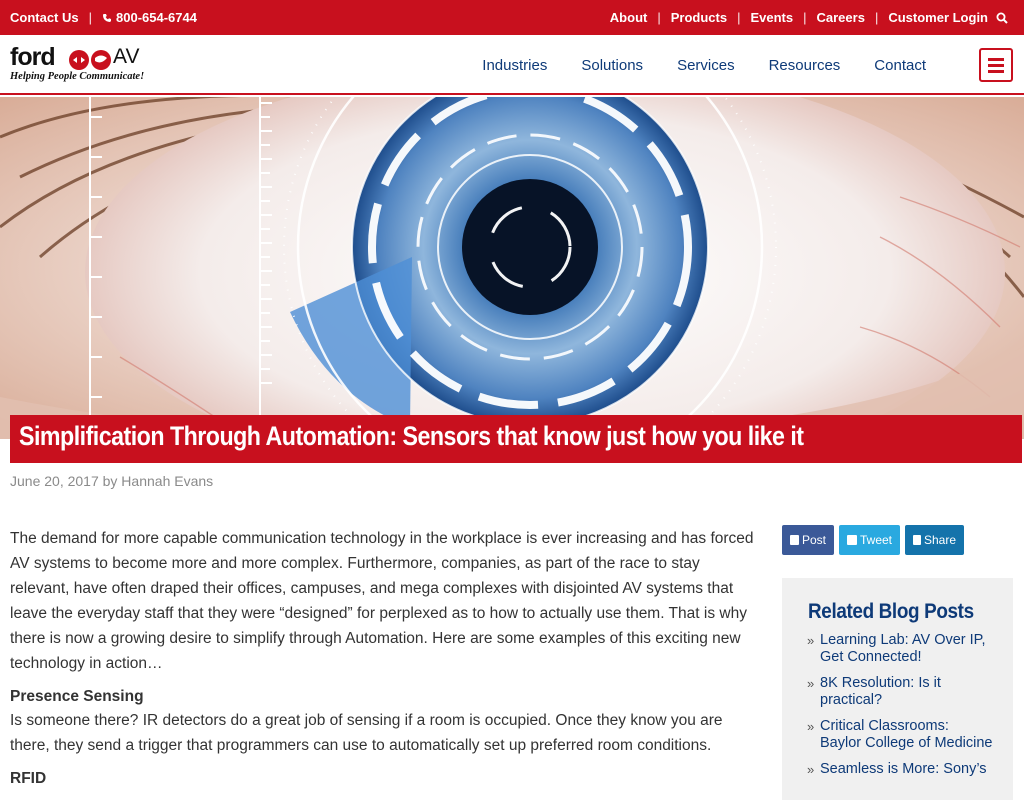 The height and width of the screenshot is (800, 1024). I want to click on twitter-tweet-button: Tweet, so click(869, 540).